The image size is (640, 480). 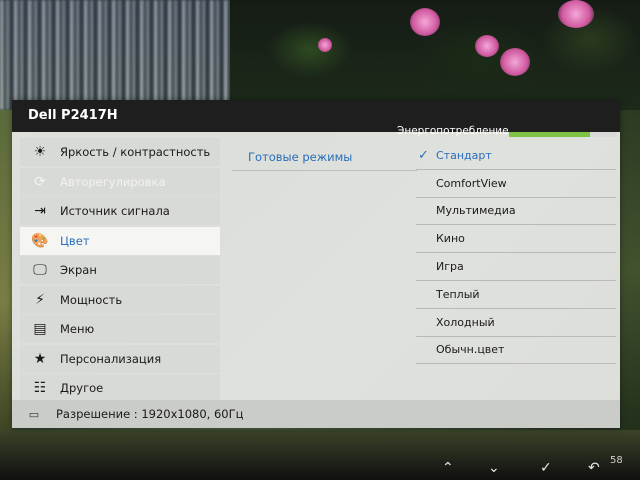 I want to click on preset-cool: Холодный, so click(x=516, y=323).